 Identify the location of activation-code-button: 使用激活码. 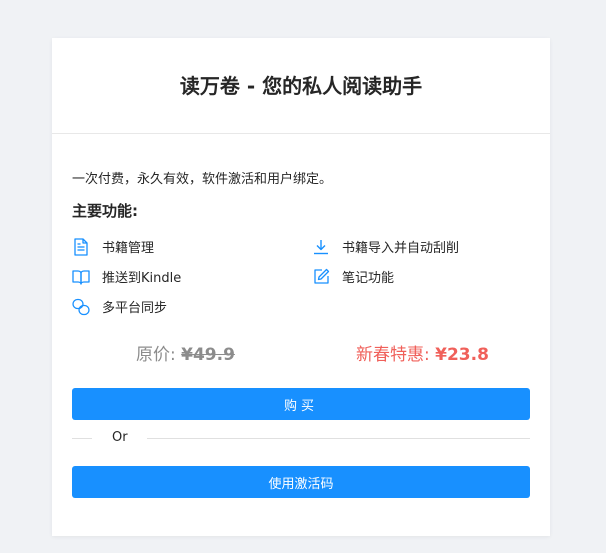
(301, 482).